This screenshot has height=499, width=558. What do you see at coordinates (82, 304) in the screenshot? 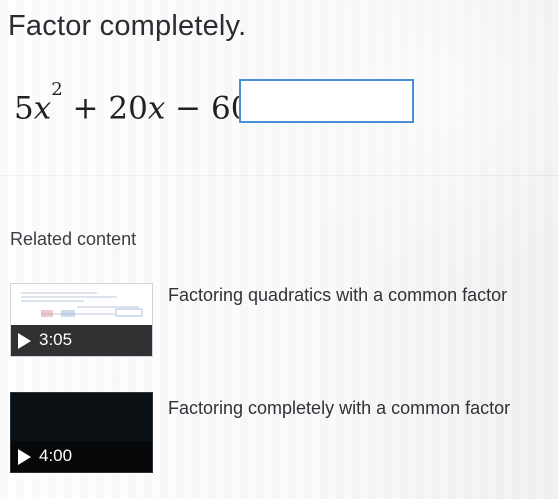
I see `lesson-preview-lines` at bounding box center [82, 304].